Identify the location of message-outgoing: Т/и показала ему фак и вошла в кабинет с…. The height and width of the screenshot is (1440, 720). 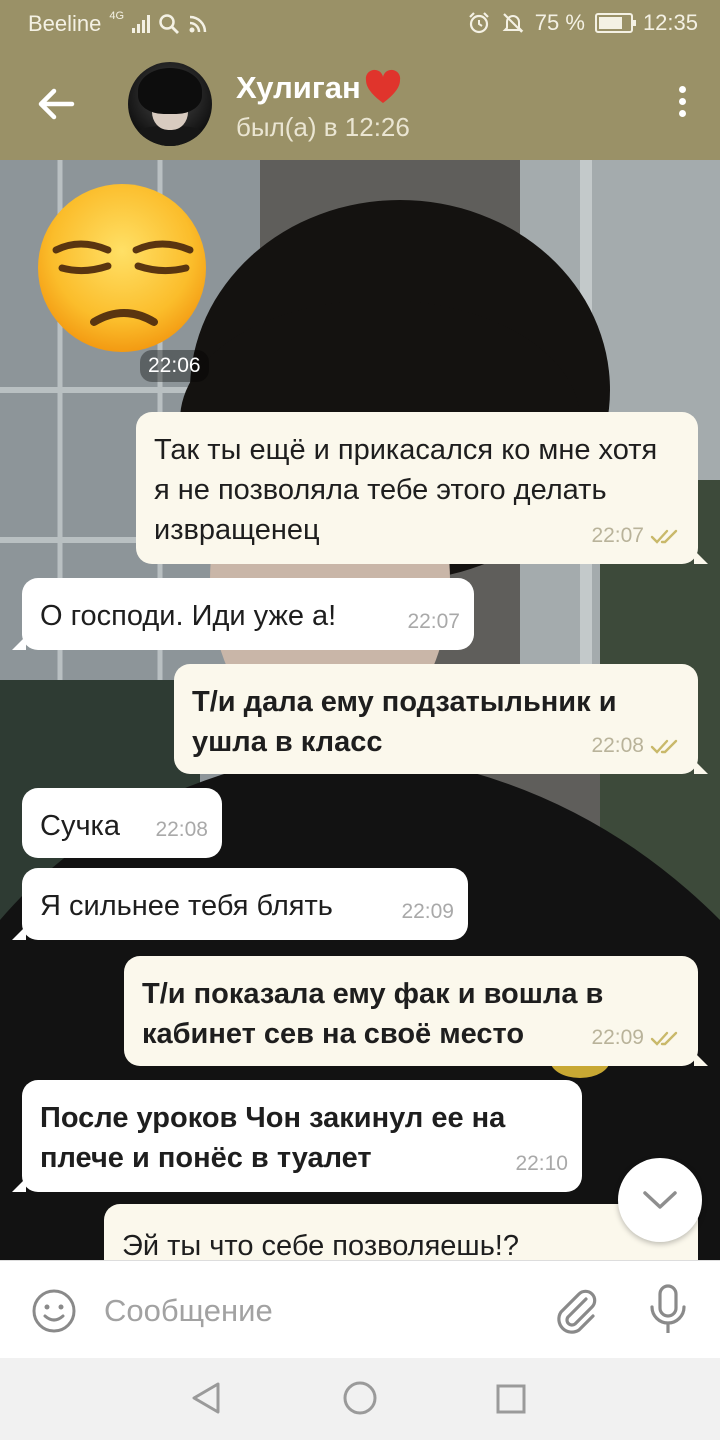
(416, 1011).